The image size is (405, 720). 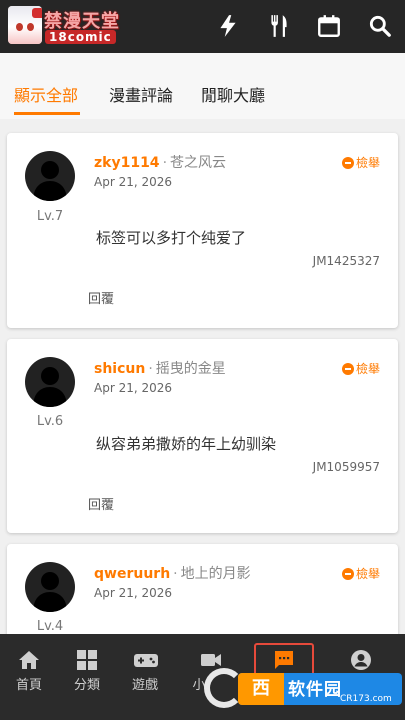 I want to click on tab-chat-lobby: 閒聊大廳, so click(x=233, y=94).